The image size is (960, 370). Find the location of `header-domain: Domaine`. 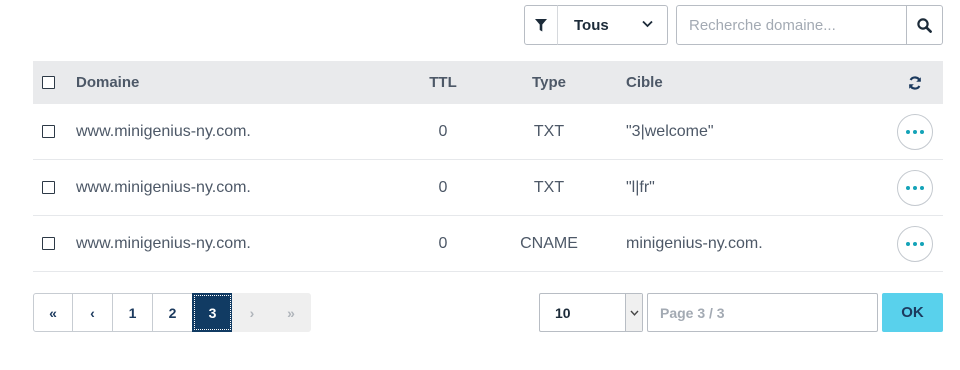

header-domain: Domaine is located at coordinates (107, 82).